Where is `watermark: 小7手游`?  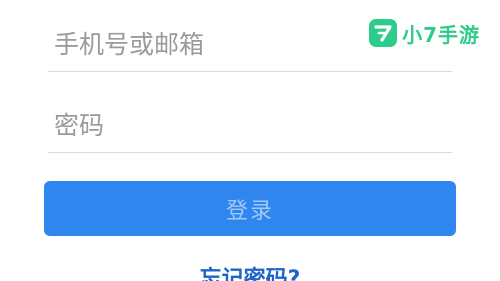
watermark: 小7手游 is located at coordinates (424, 33).